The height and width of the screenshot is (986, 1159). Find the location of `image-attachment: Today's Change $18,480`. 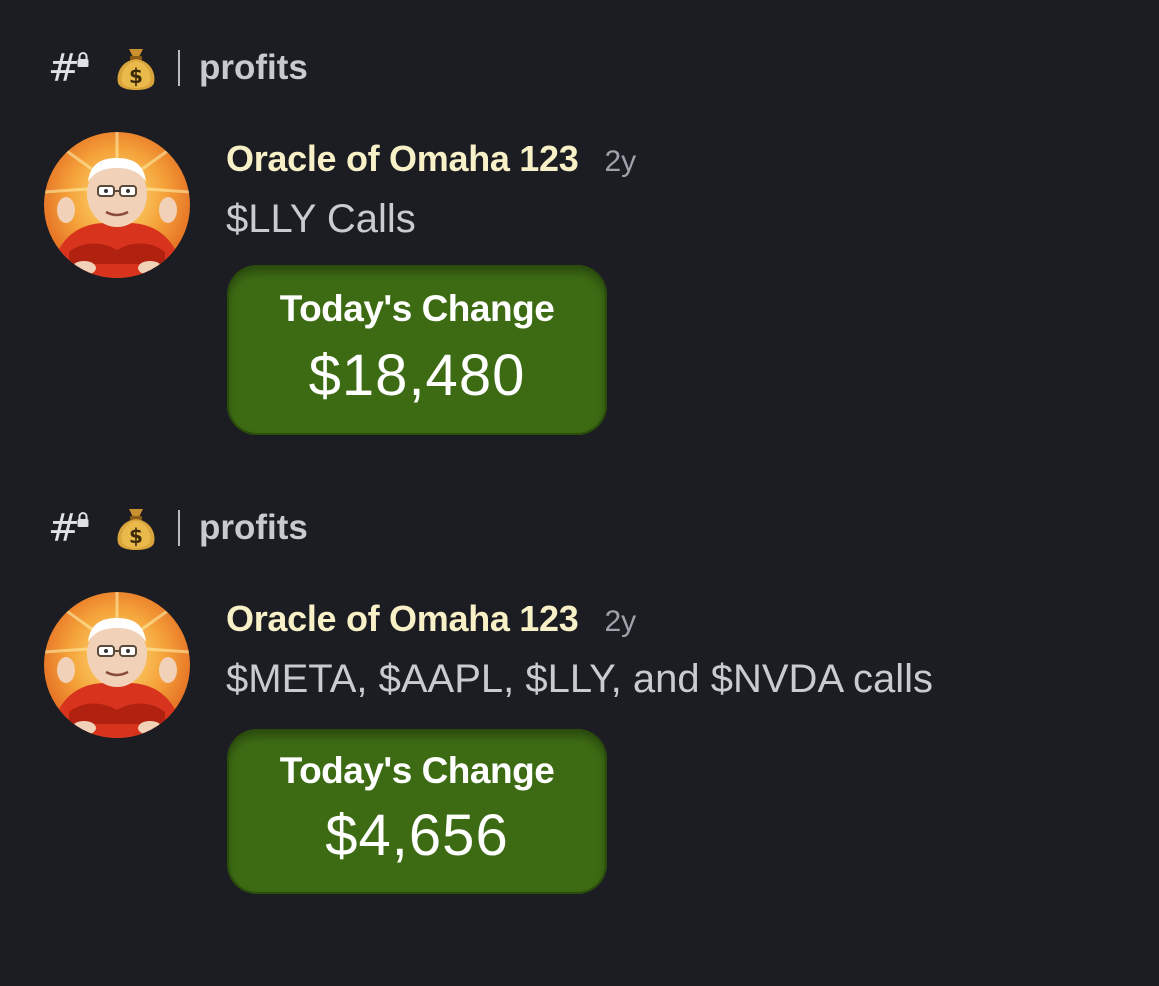

image-attachment: Today's Change $18,480 is located at coordinates (417, 350).